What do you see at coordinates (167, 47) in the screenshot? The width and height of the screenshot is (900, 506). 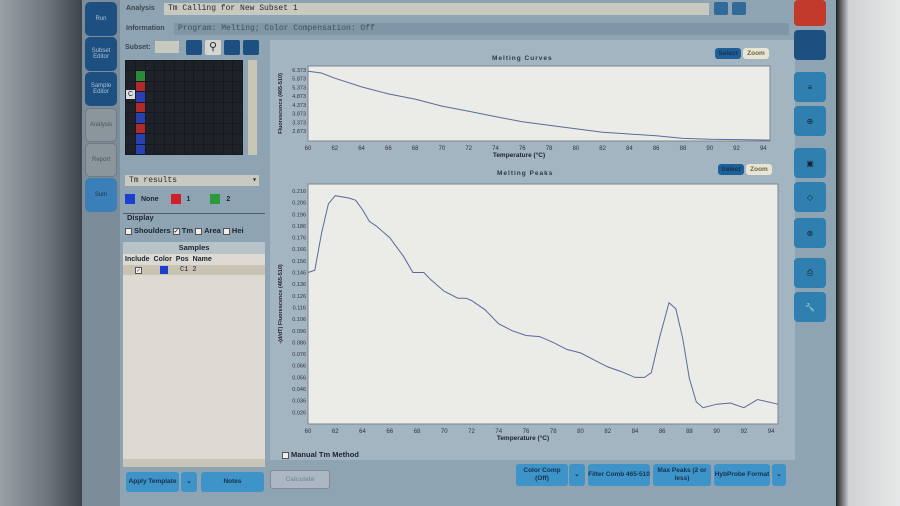 I see `subset-select` at bounding box center [167, 47].